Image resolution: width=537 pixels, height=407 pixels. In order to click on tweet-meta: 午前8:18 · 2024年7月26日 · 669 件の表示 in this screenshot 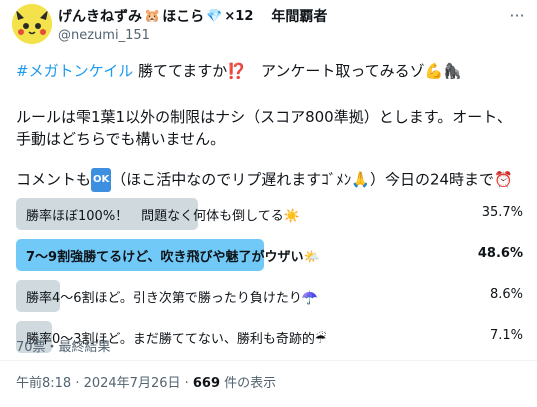, I will do `click(146, 381)`.